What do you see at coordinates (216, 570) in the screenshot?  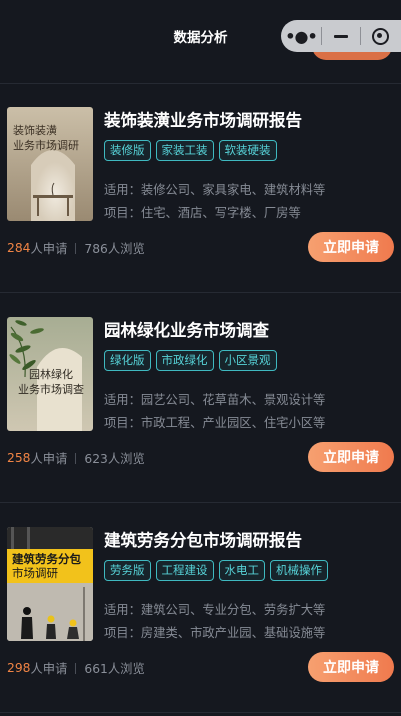 I see `tag-list: 劳务版 工程建设 水电工 机械操作` at bounding box center [216, 570].